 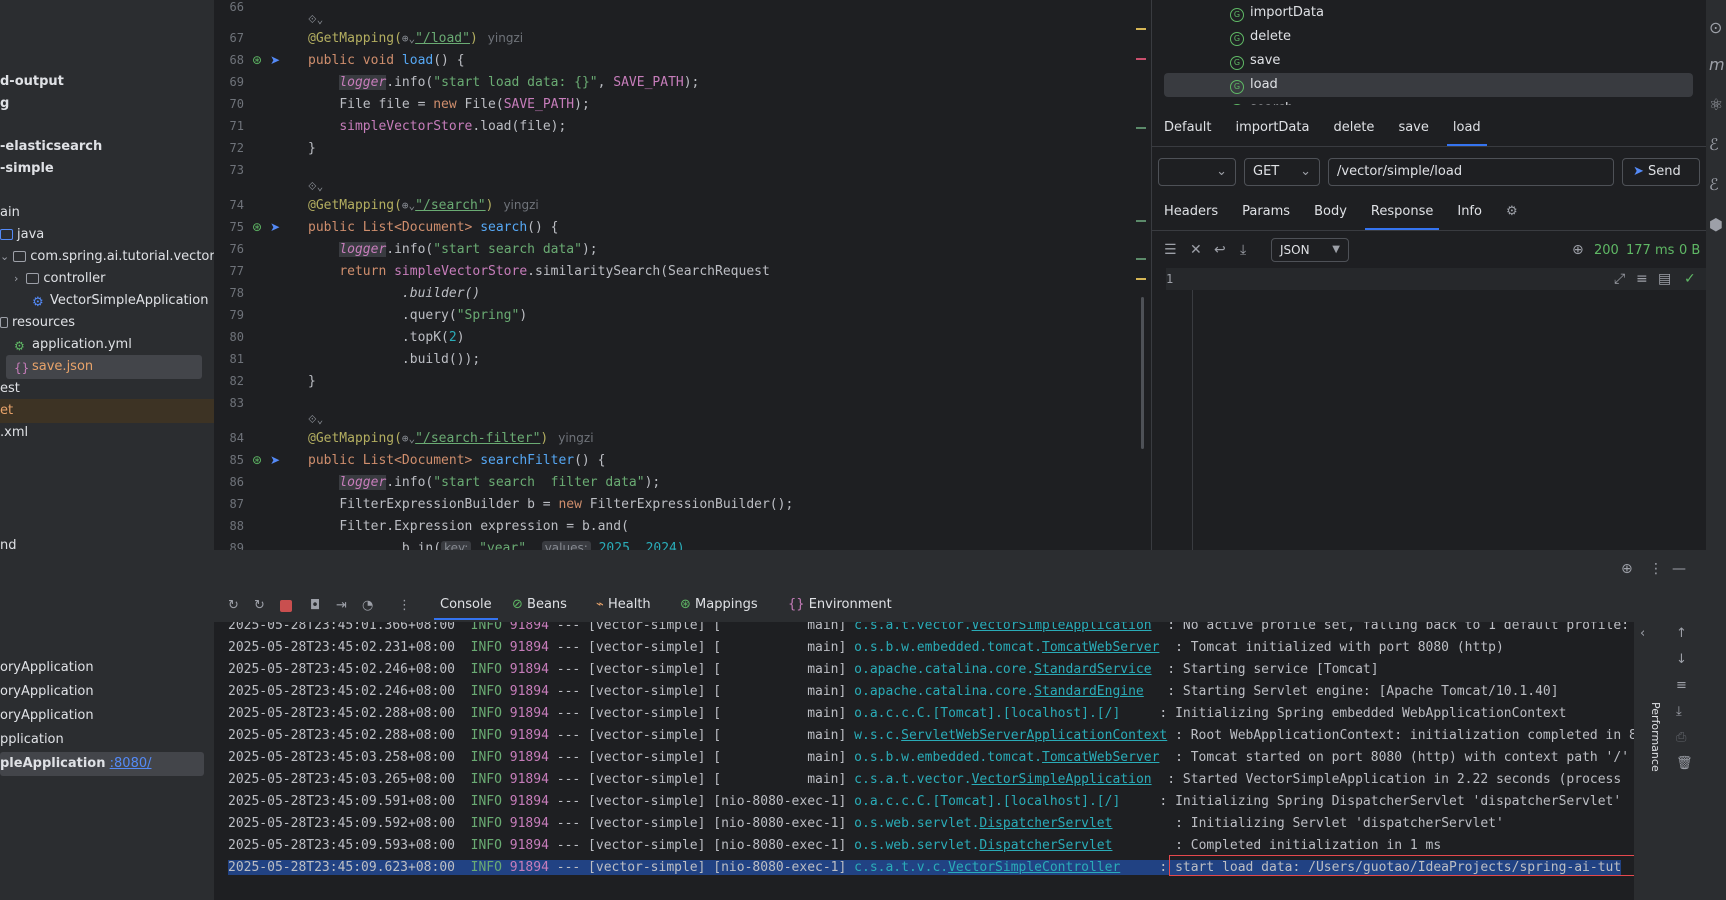 I want to click on exit-icon: ⇥, so click(x=341, y=605).